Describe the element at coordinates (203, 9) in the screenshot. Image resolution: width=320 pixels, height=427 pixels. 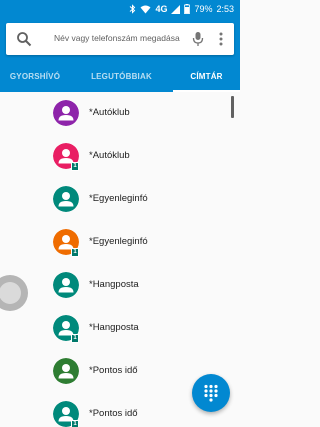
I see `battery-percent: 79%` at that location.